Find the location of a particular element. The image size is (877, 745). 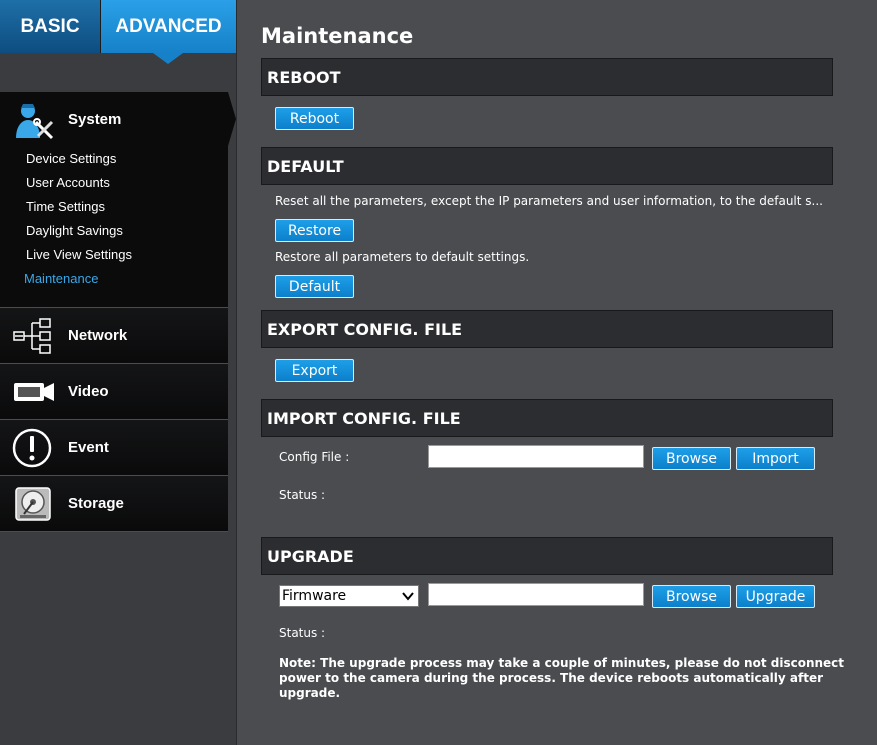

section-header-upgrade: UPGRADE is located at coordinates (547, 556).